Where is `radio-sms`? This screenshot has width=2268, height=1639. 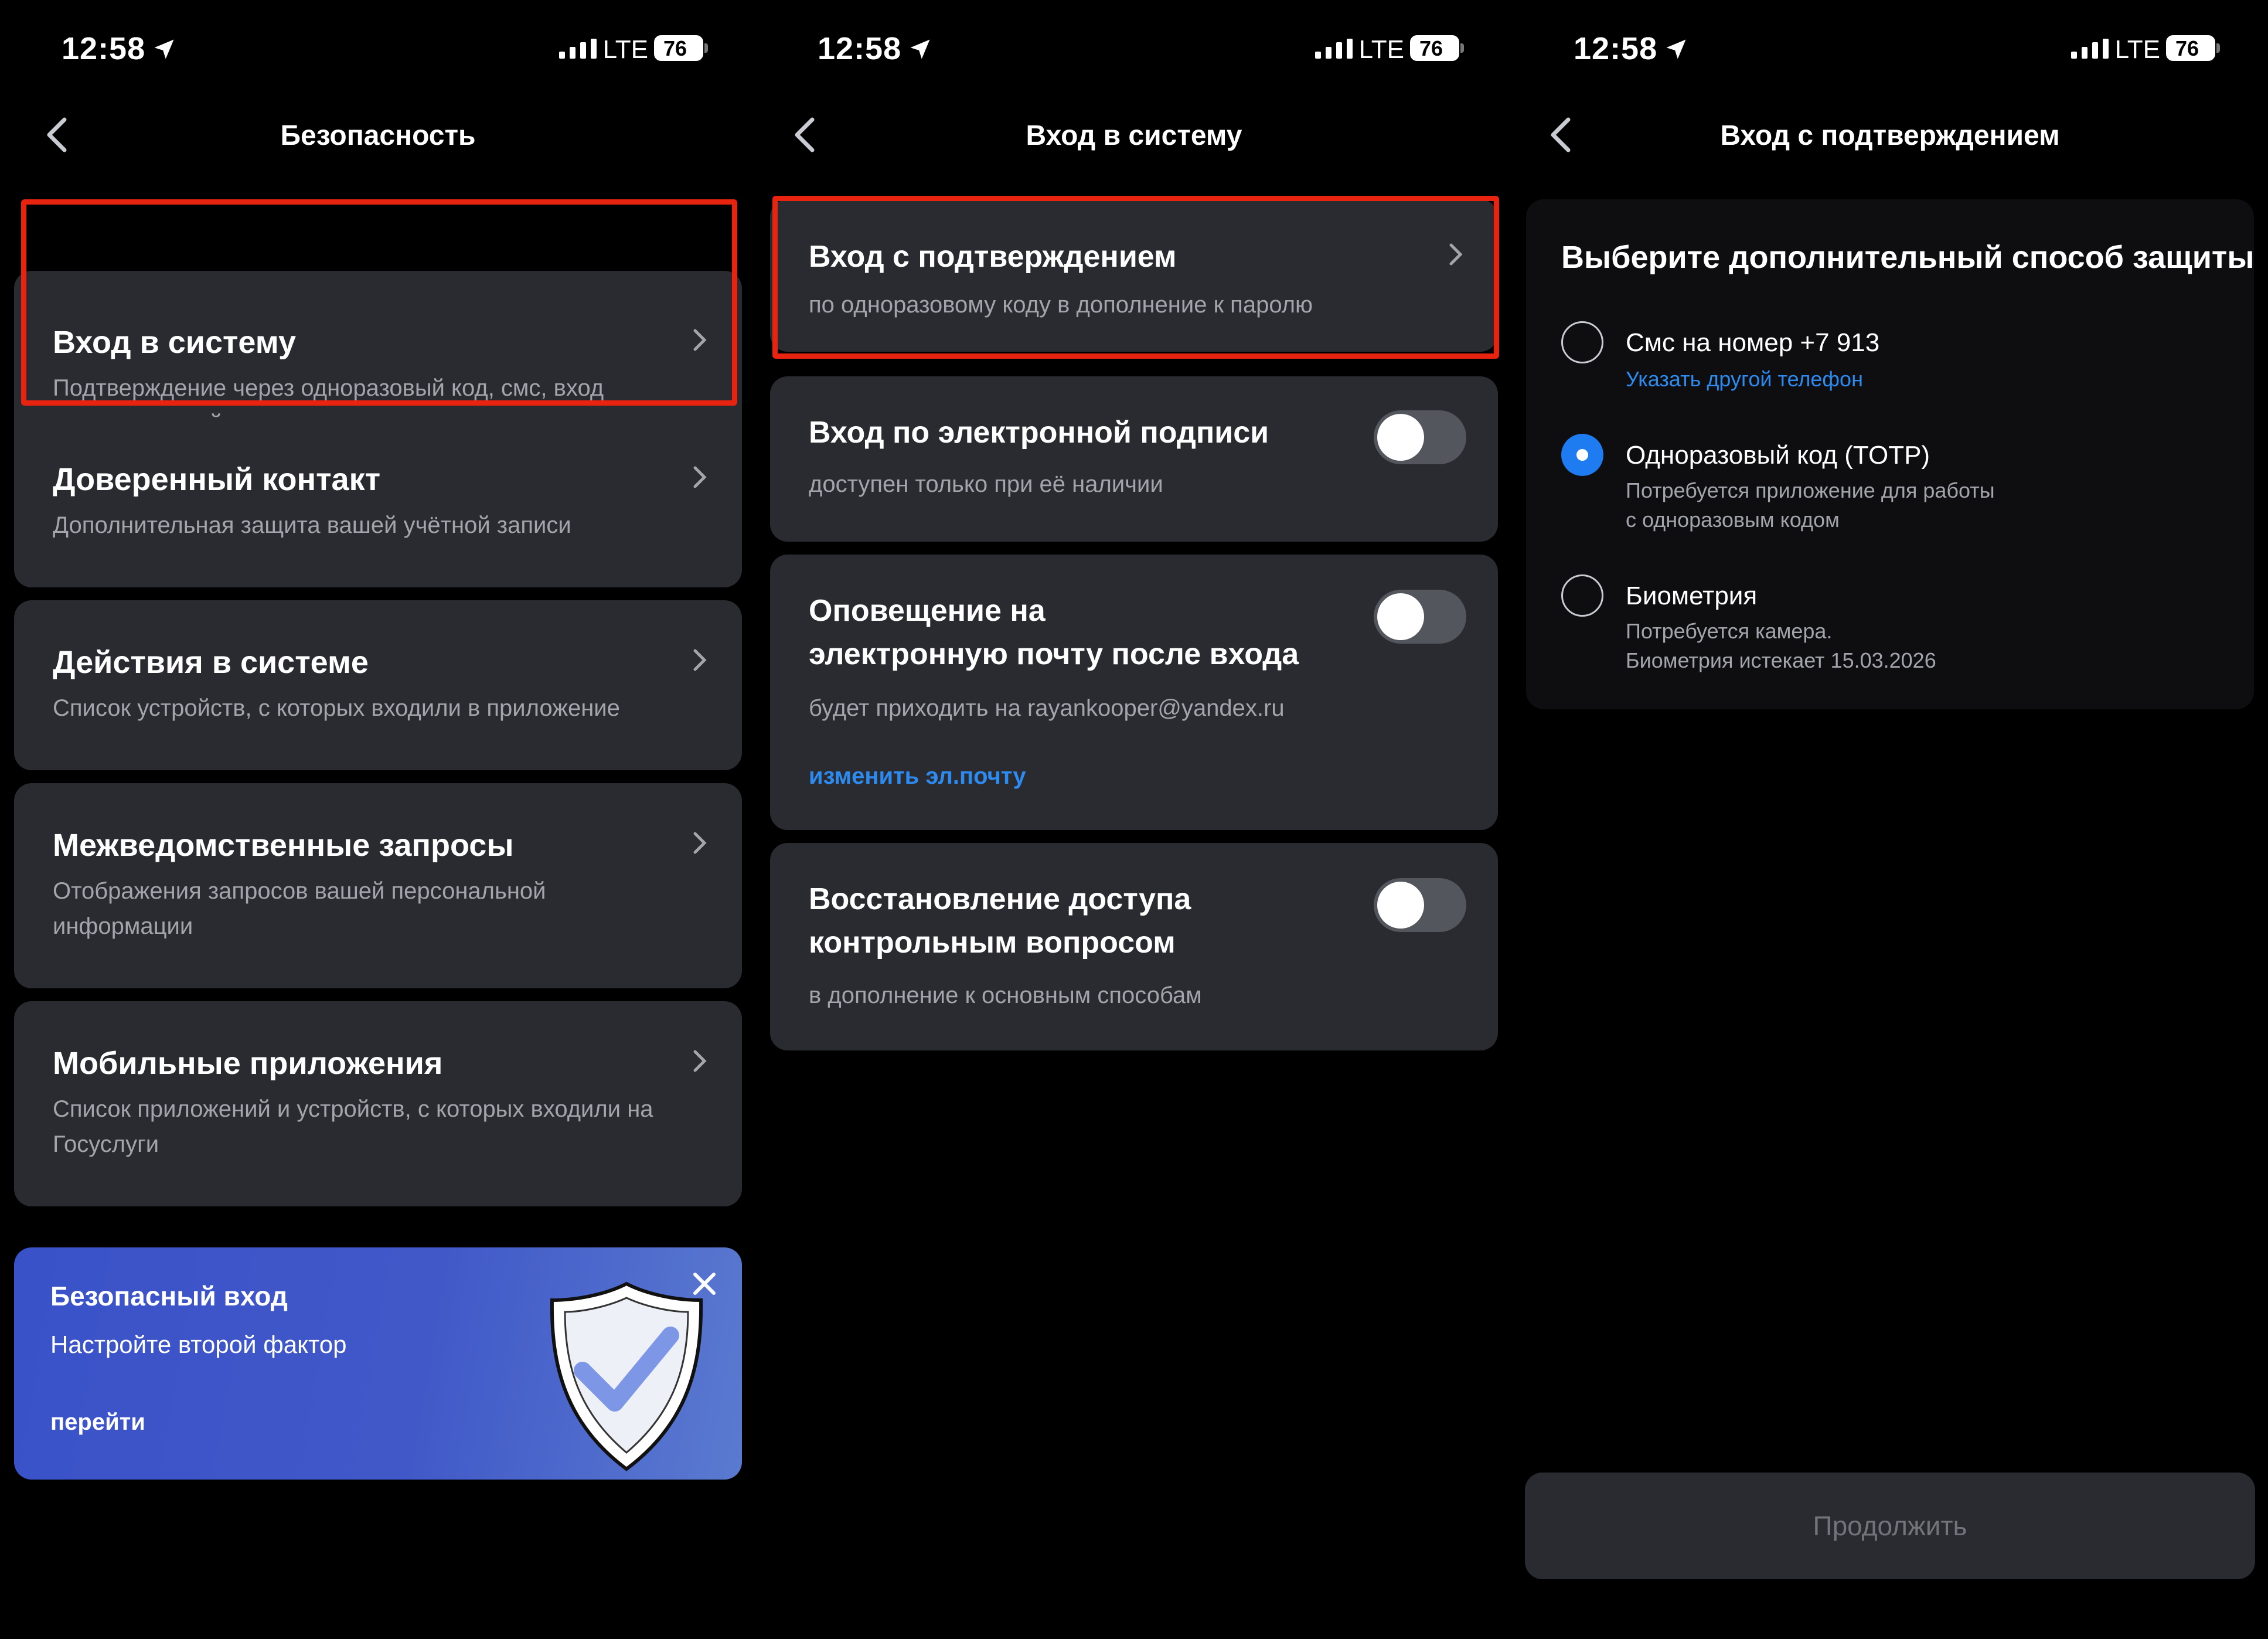 radio-sms is located at coordinates (1582, 342).